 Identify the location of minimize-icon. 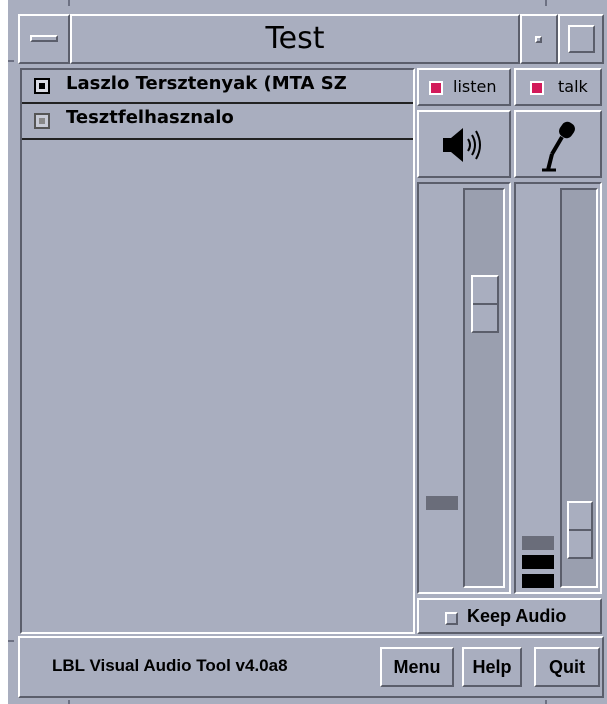
(538, 39).